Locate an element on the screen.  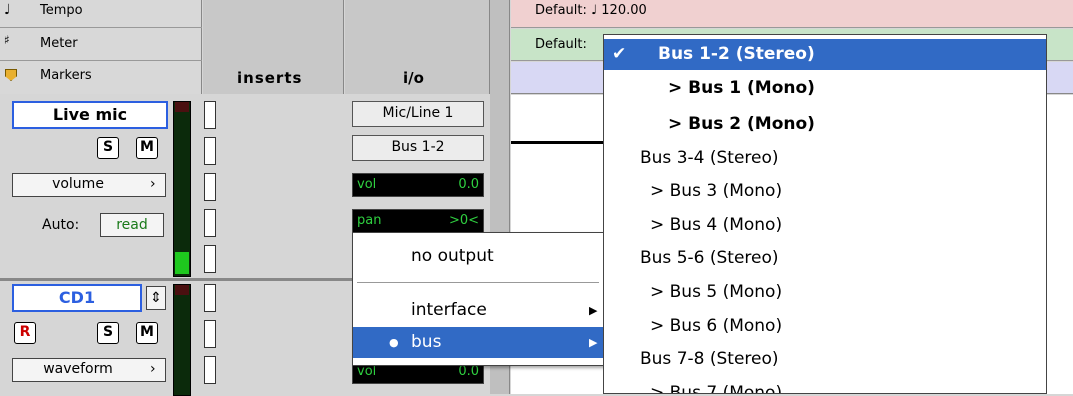
meter-level is located at coordinates (182, 263).